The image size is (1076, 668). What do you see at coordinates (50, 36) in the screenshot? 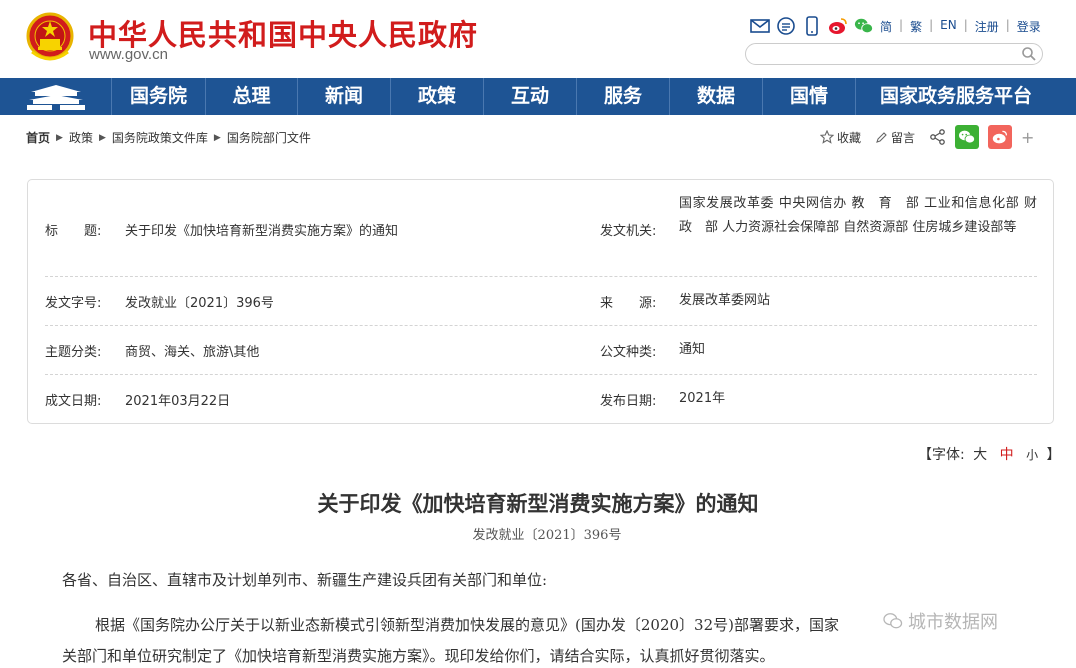
I see `national-emblem-icon` at bounding box center [50, 36].